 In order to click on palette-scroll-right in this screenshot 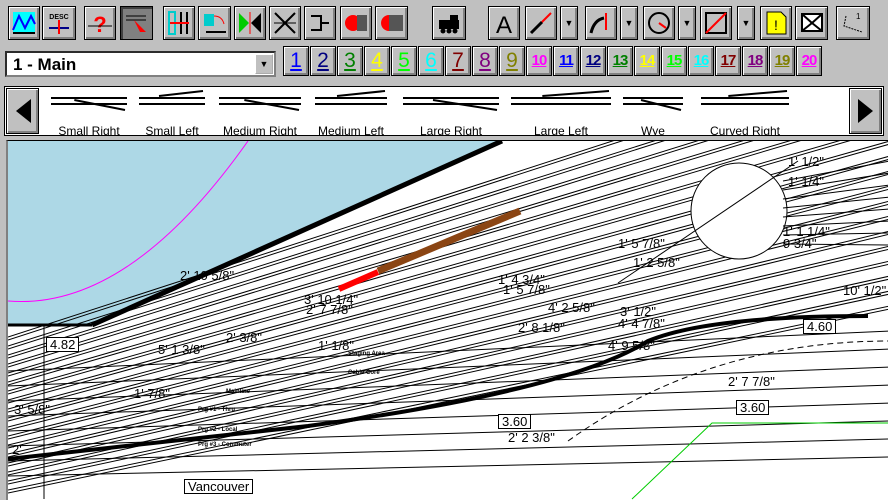, I will do `click(865, 111)`.